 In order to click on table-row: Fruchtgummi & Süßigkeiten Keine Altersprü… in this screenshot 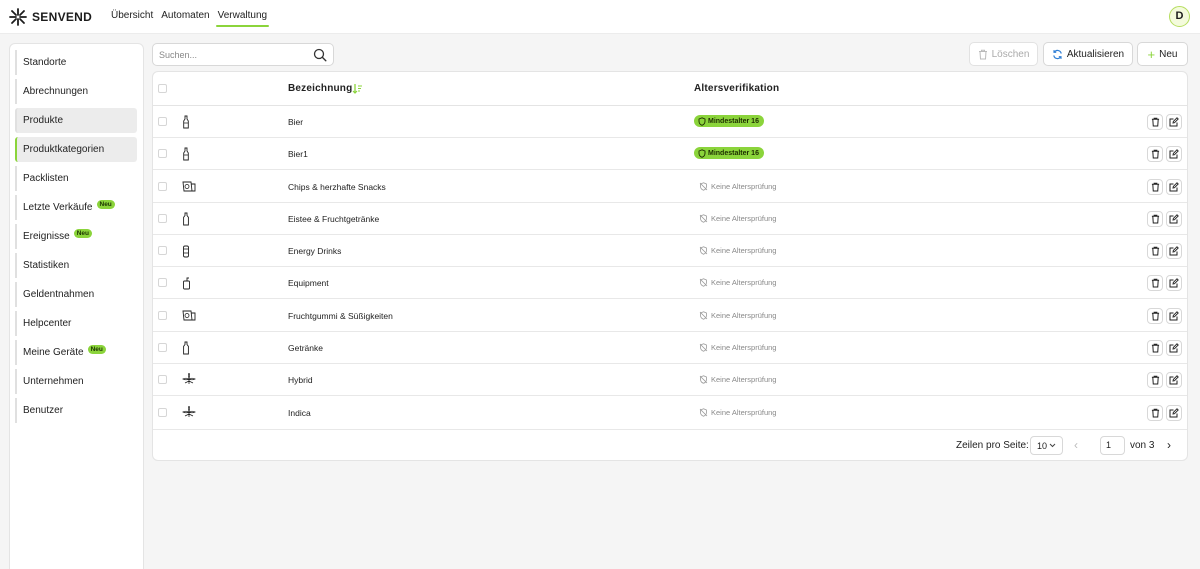, I will do `click(670, 315)`.